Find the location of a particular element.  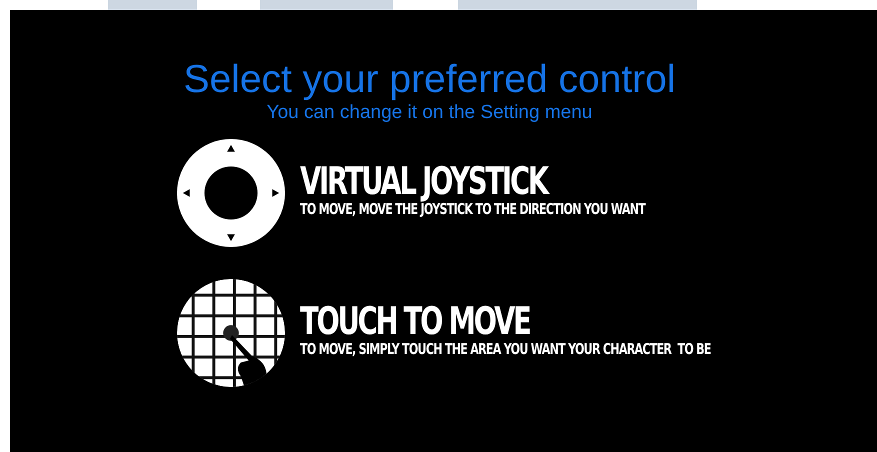

option-heading: TOUCH TO MOVE is located at coordinates (415, 321).